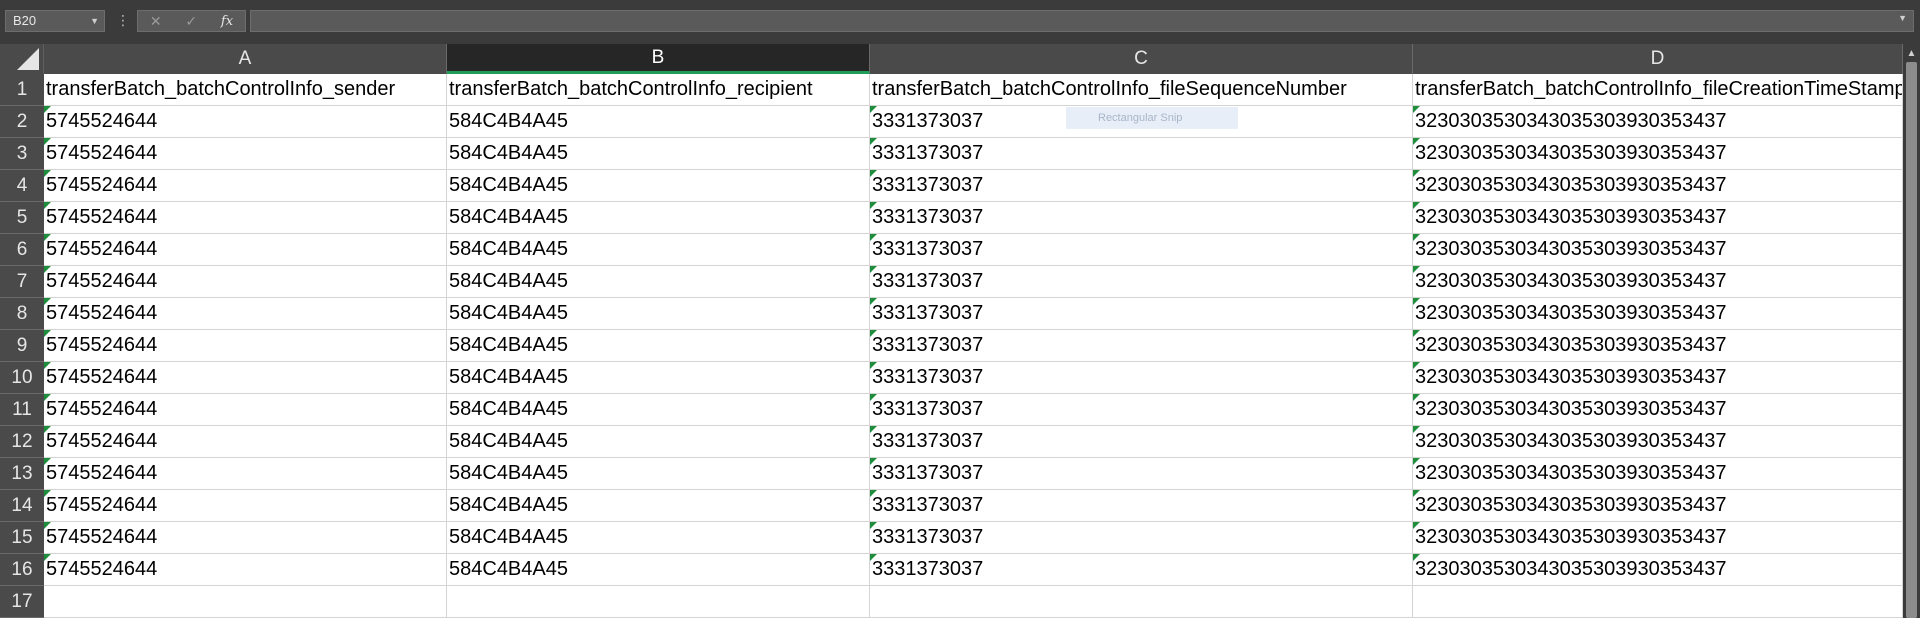 The height and width of the screenshot is (618, 1920). I want to click on row-header-9: 9, so click(22, 346).